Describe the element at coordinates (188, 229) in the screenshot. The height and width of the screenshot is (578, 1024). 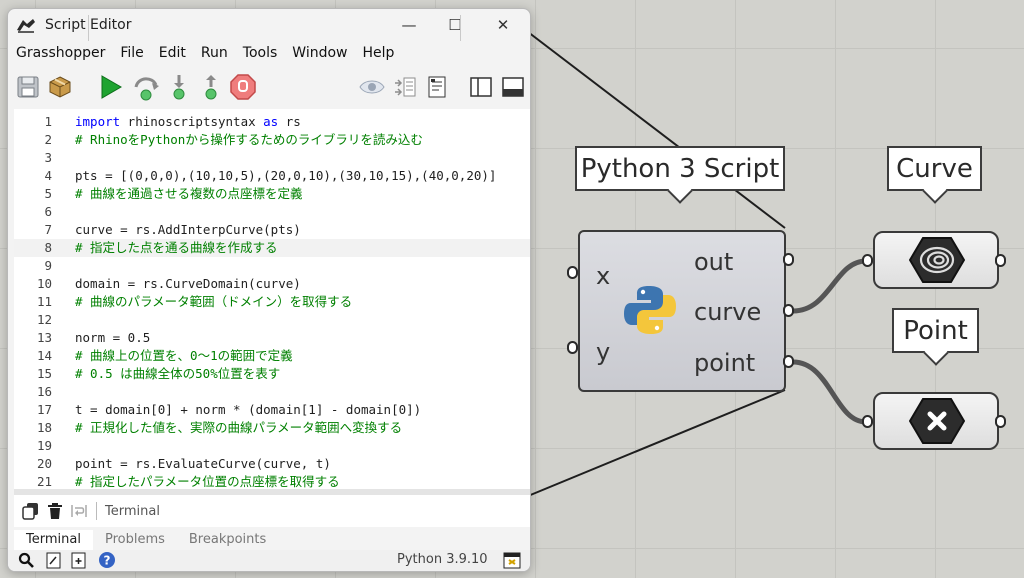
I see `code-statement: curve = rs.AddInterpCurve(pts)` at that location.